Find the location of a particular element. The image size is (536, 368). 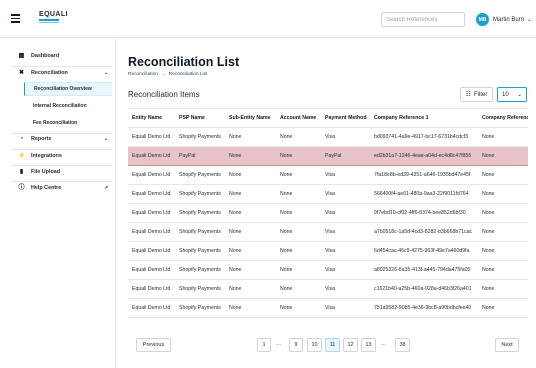

sidebar-subitem-fee-reconciliation: Fee Reconciliation is located at coordinates (68, 123).